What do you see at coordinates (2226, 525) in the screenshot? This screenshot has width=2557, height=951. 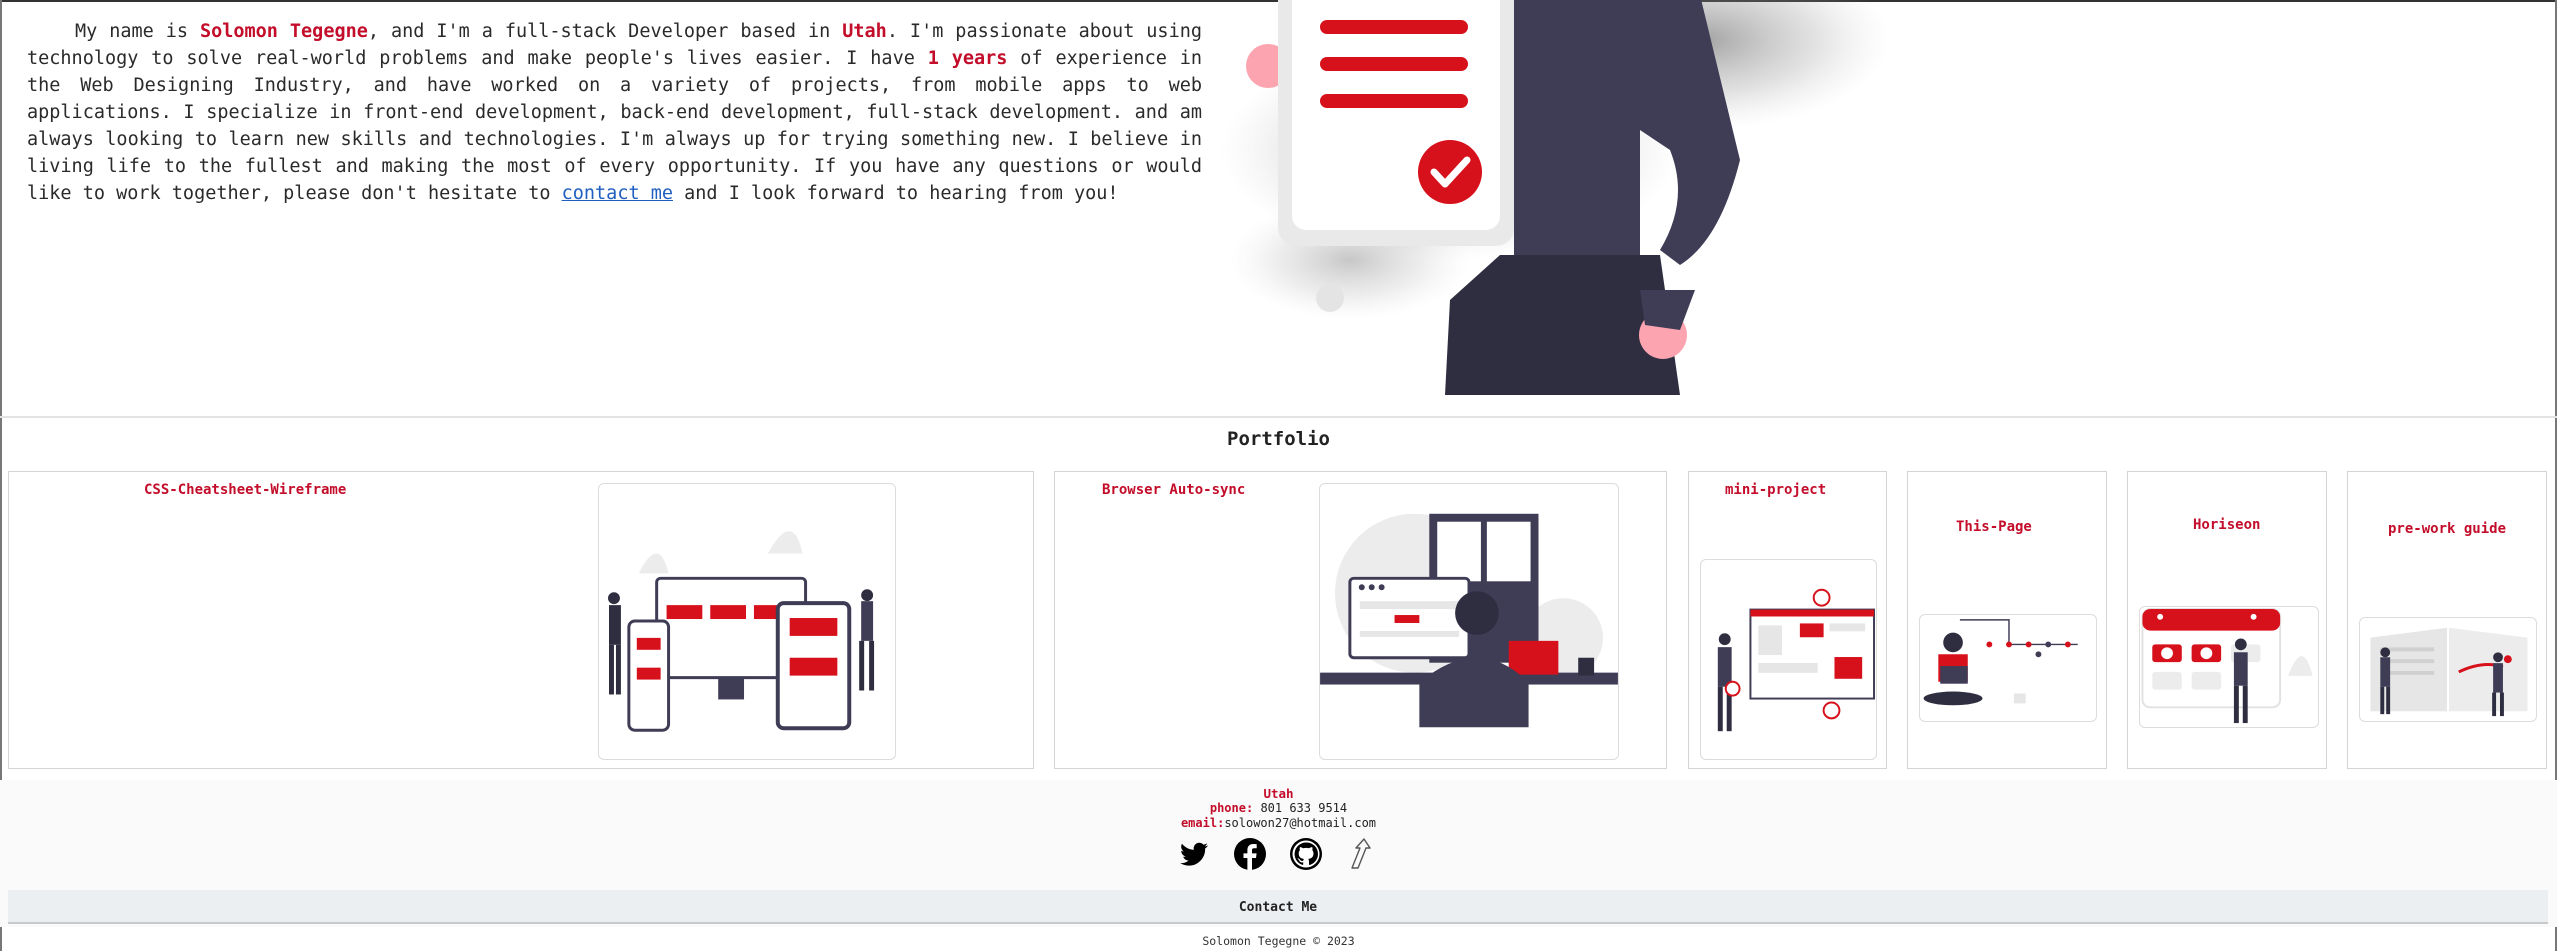 I see `project-title: Horiseon` at bounding box center [2226, 525].